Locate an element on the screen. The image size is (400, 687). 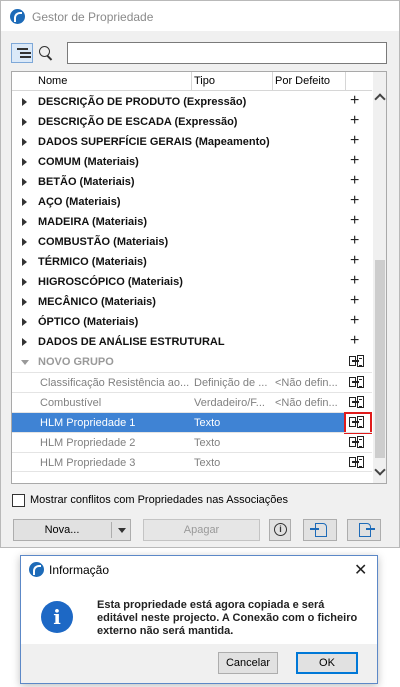
group-row-new-group: NOVO GRUPO is located at coordinates (192, 362).